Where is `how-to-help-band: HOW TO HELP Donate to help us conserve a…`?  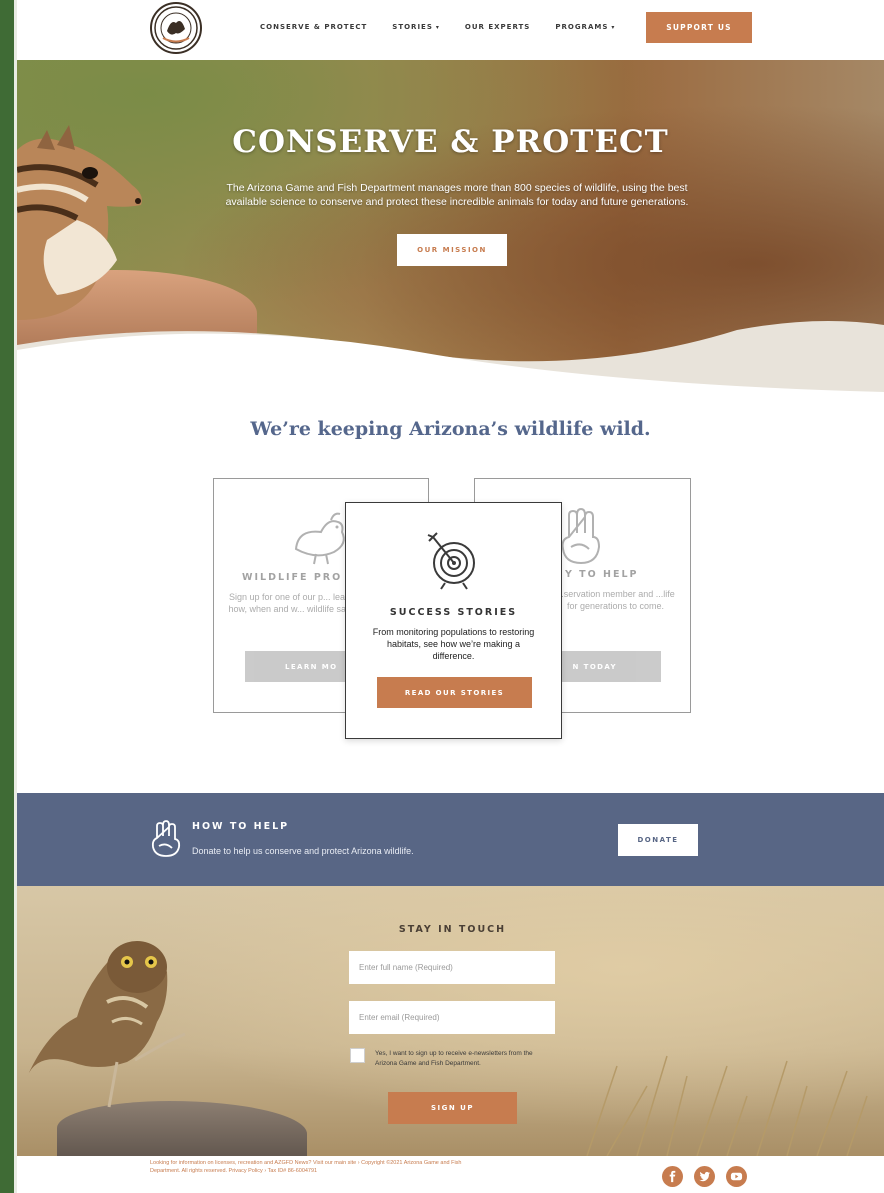 how-to-help-band: HOW TO HELP Donate to help us conserve a… is located at coordinates (450, 839).